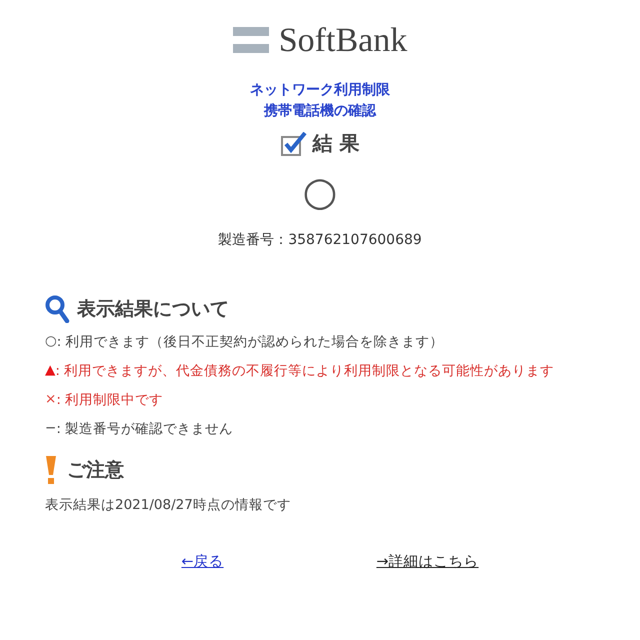 The image size is (640, 640). I want to click on legend-symbol: ▲, so click(50, 371).